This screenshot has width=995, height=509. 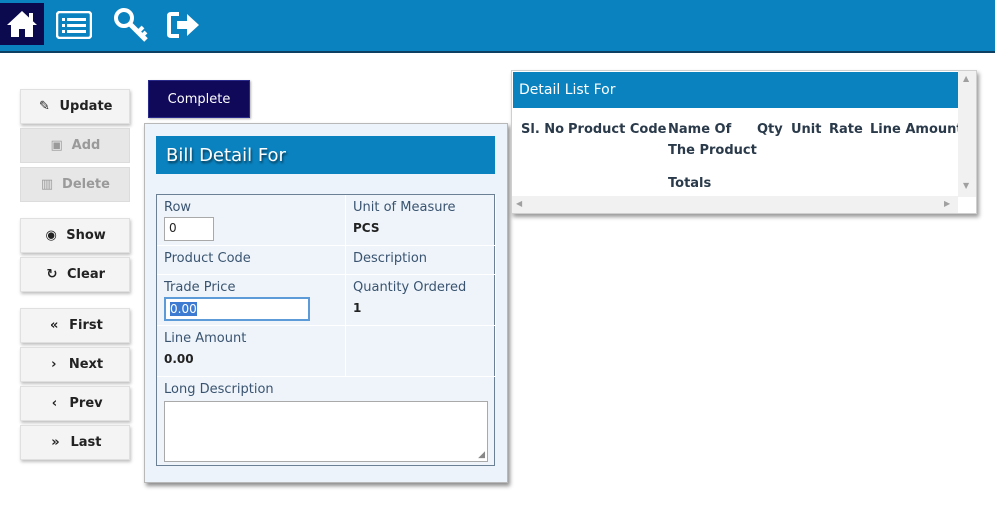 I want to click on resize-grip-icon: ◢, so click(x=481, y=455).